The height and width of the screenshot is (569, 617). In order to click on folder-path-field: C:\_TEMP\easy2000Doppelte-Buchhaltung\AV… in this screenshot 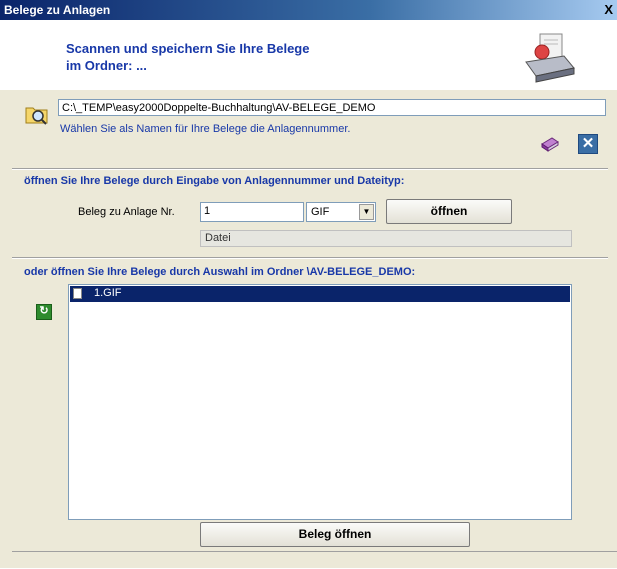, I will do `click(332, 107)`.